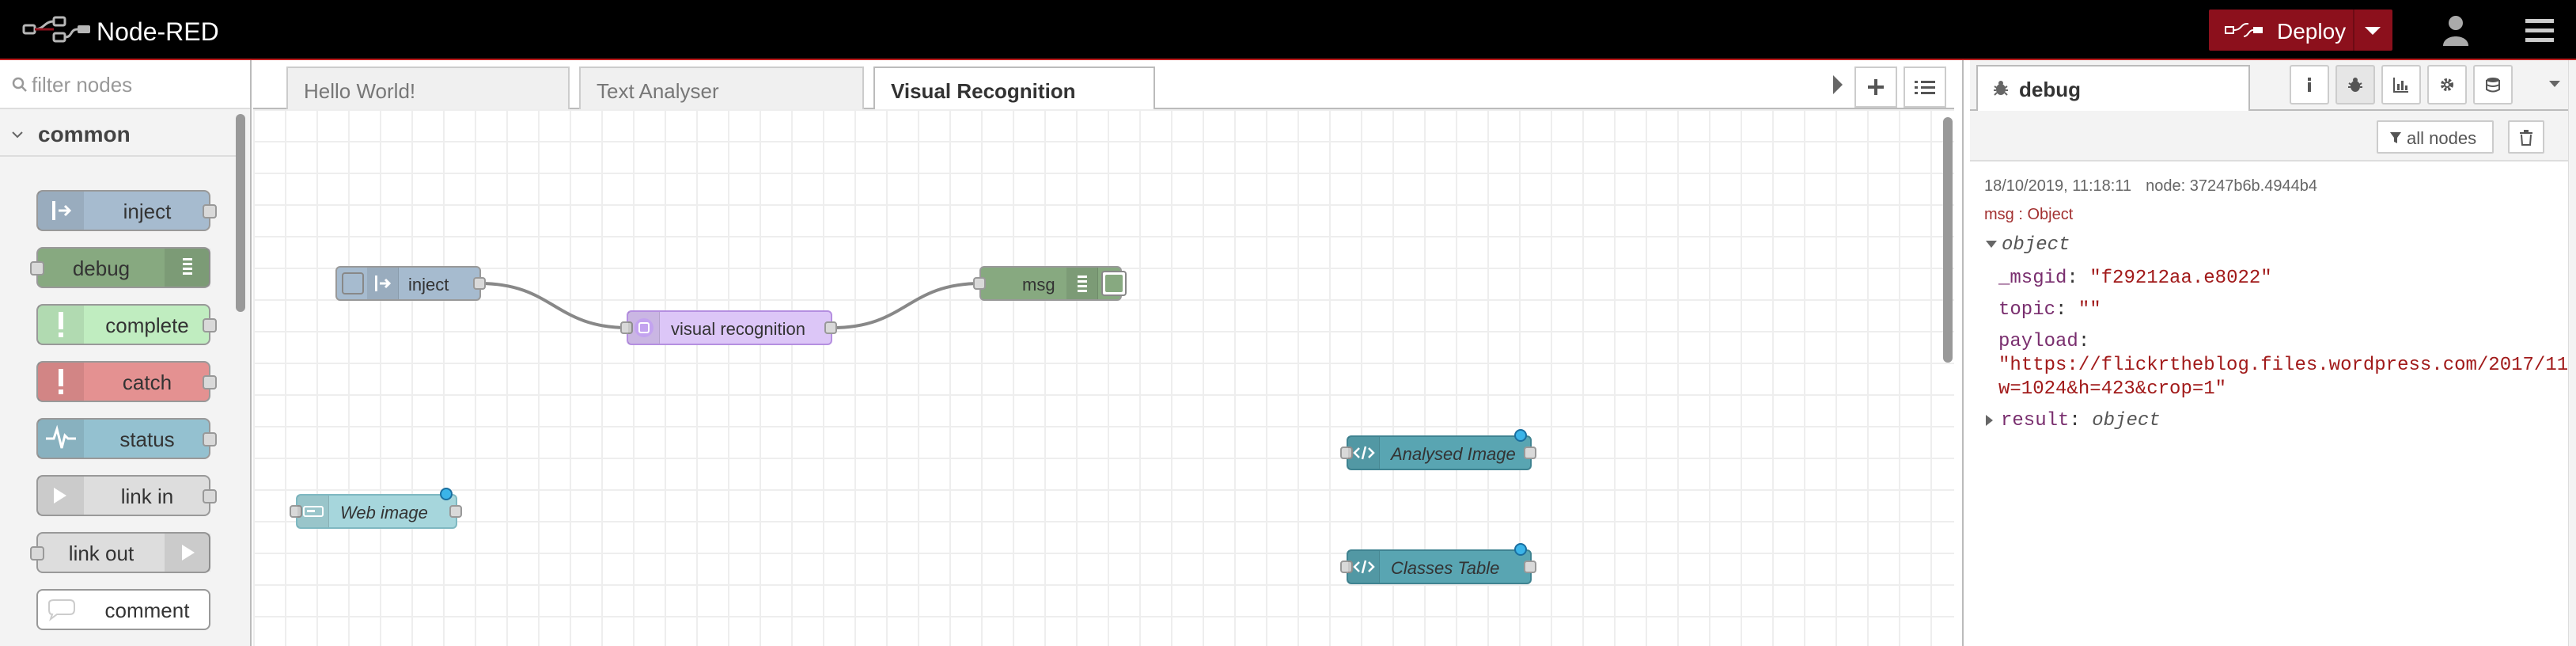 Image resolution: width=2576 pixels, height=646 pixels. I want to click on debug-list-icon, so click(187, 268).